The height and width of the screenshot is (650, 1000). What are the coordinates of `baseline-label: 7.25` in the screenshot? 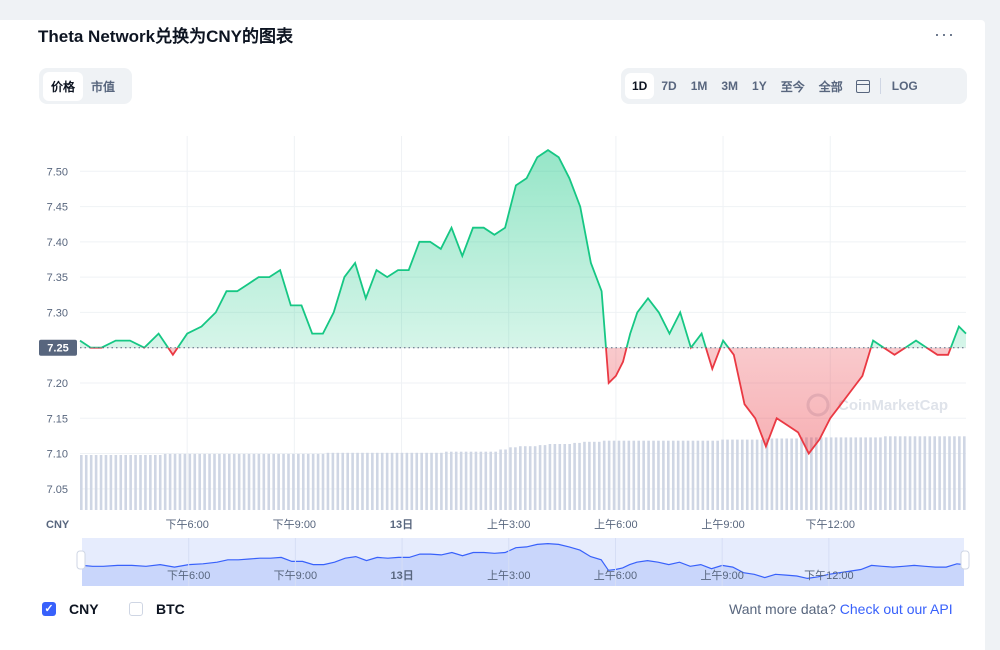 It's located at (57, 349).